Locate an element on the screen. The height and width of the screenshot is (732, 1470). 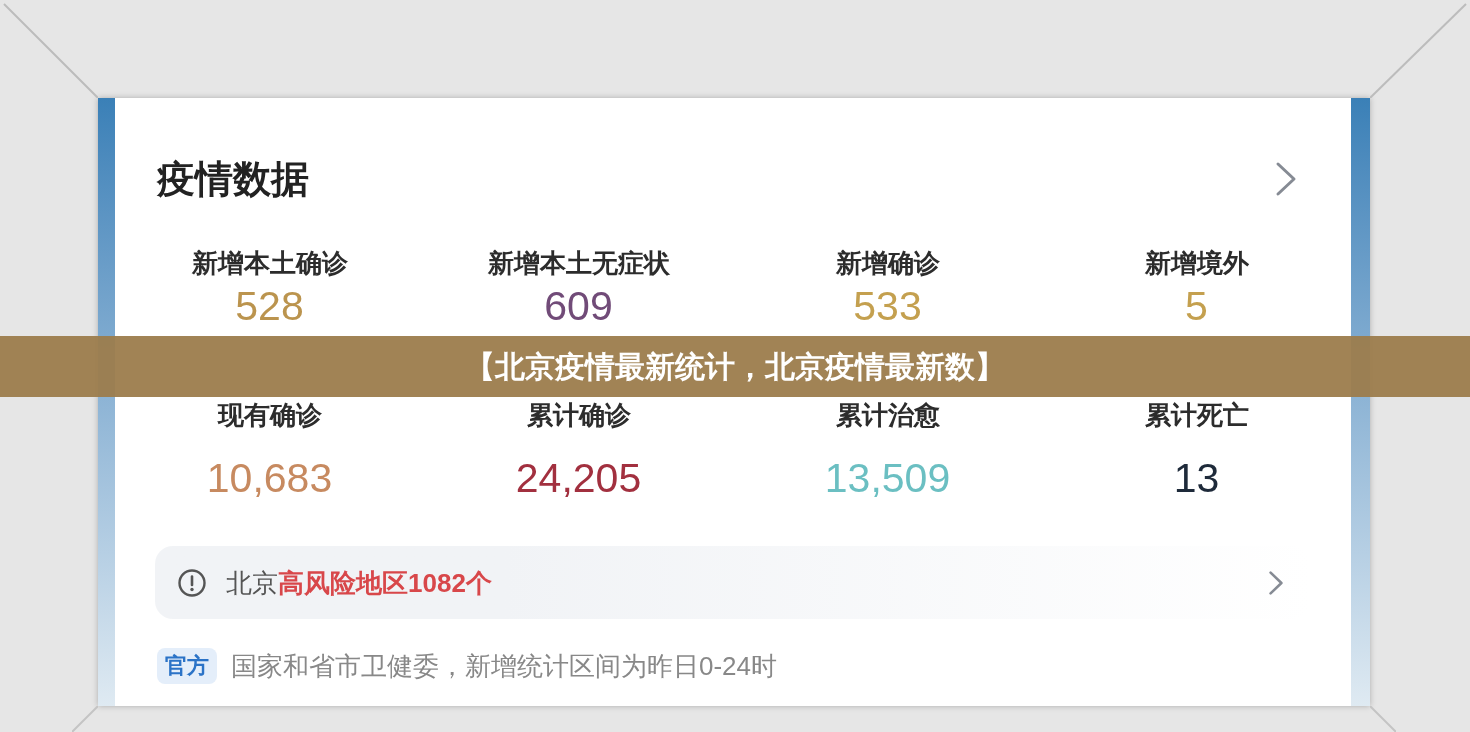
stat-label: 新增本土无症状 is located at coordinates (578, 263).